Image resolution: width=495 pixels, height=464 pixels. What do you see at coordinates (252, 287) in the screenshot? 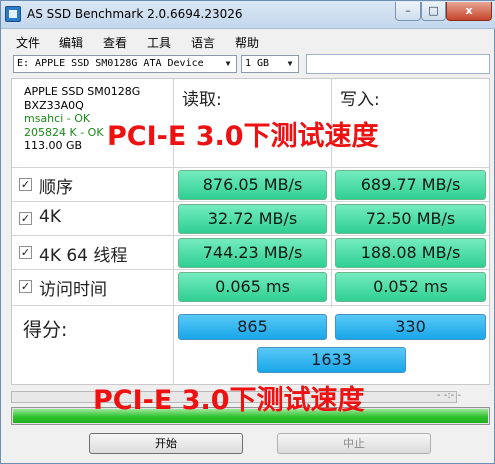
I see `access-read-result: 0.065 ms` at bounding box center [252, 287].